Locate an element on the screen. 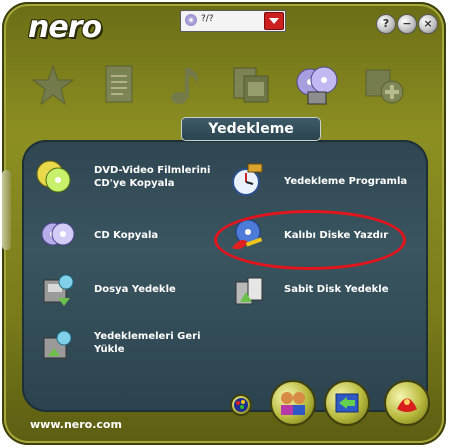 This screenshot has height=448, width=450. tab-backup is located at coordinates (317, 85).